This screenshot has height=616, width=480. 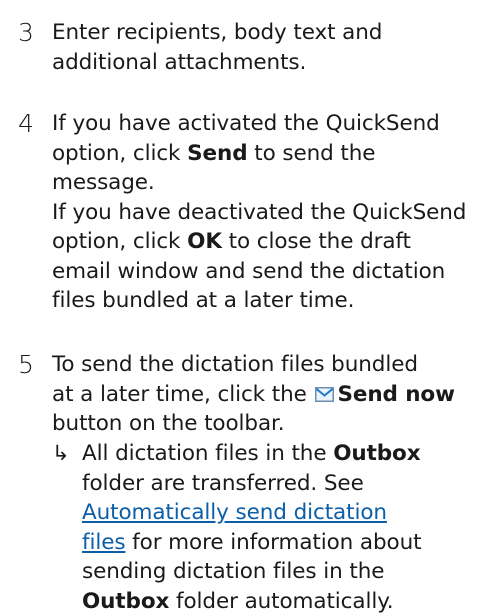 I want to click on step-number: 3, so click(x=26, y=33).